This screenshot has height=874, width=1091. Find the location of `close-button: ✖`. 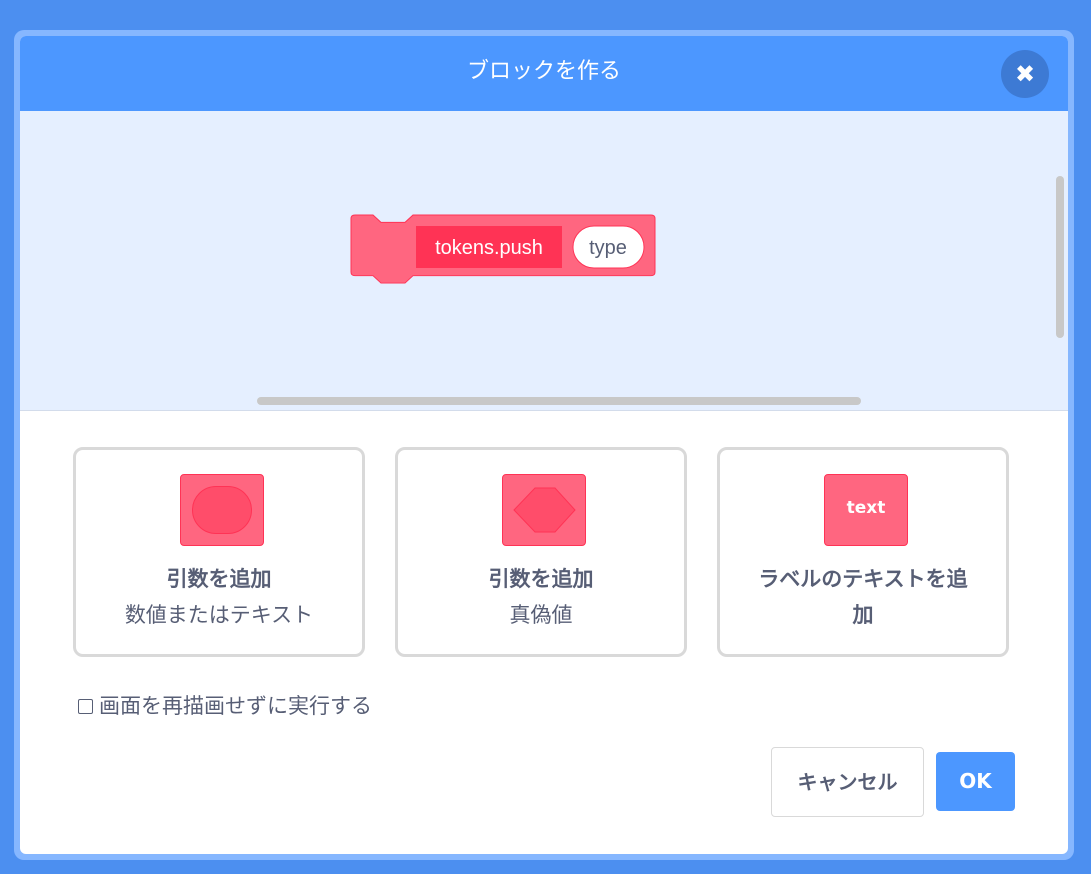

close-button: ✖ is located at coordinates (1025, 74).